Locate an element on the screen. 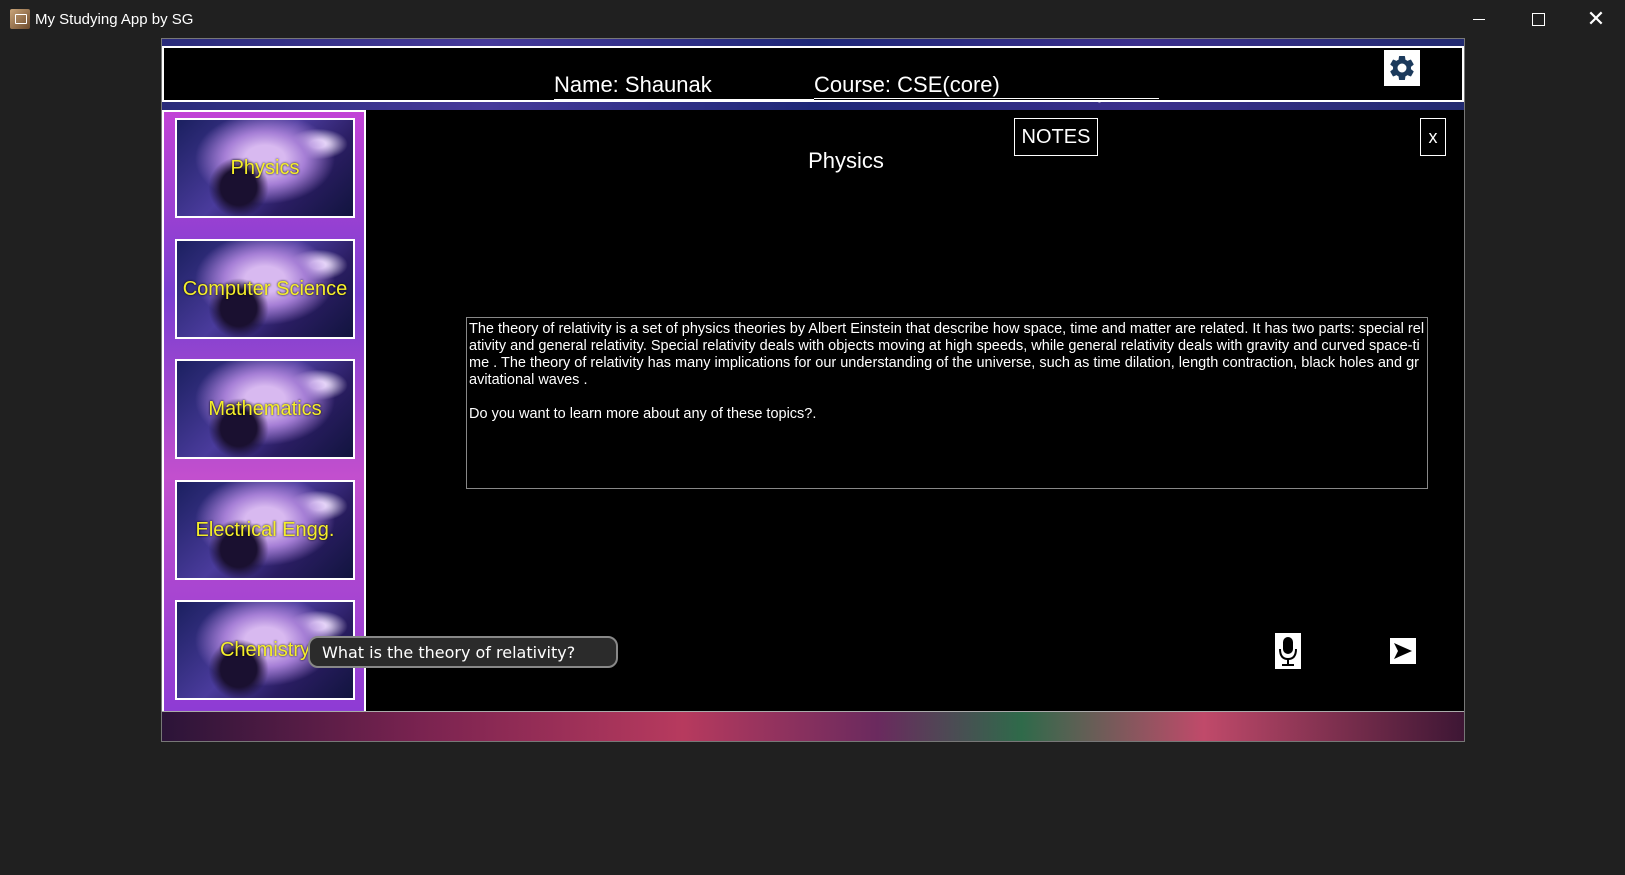  subject-physics-button: Physics is located at coordinates (265, 168).